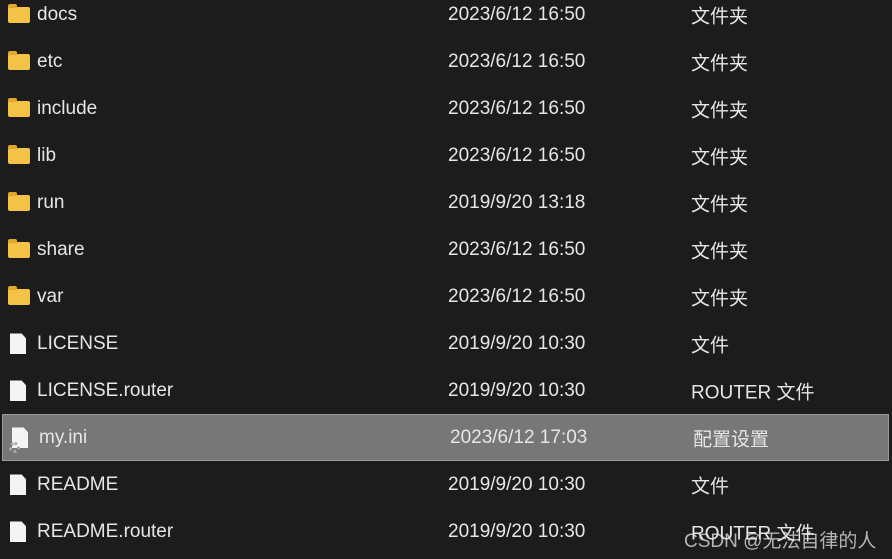  What do you see at coordinates (446, 296) in the screenshot?
I see `file-row: var 2023/6/12 16:50 文件夹` at bounding box center [446, 296].